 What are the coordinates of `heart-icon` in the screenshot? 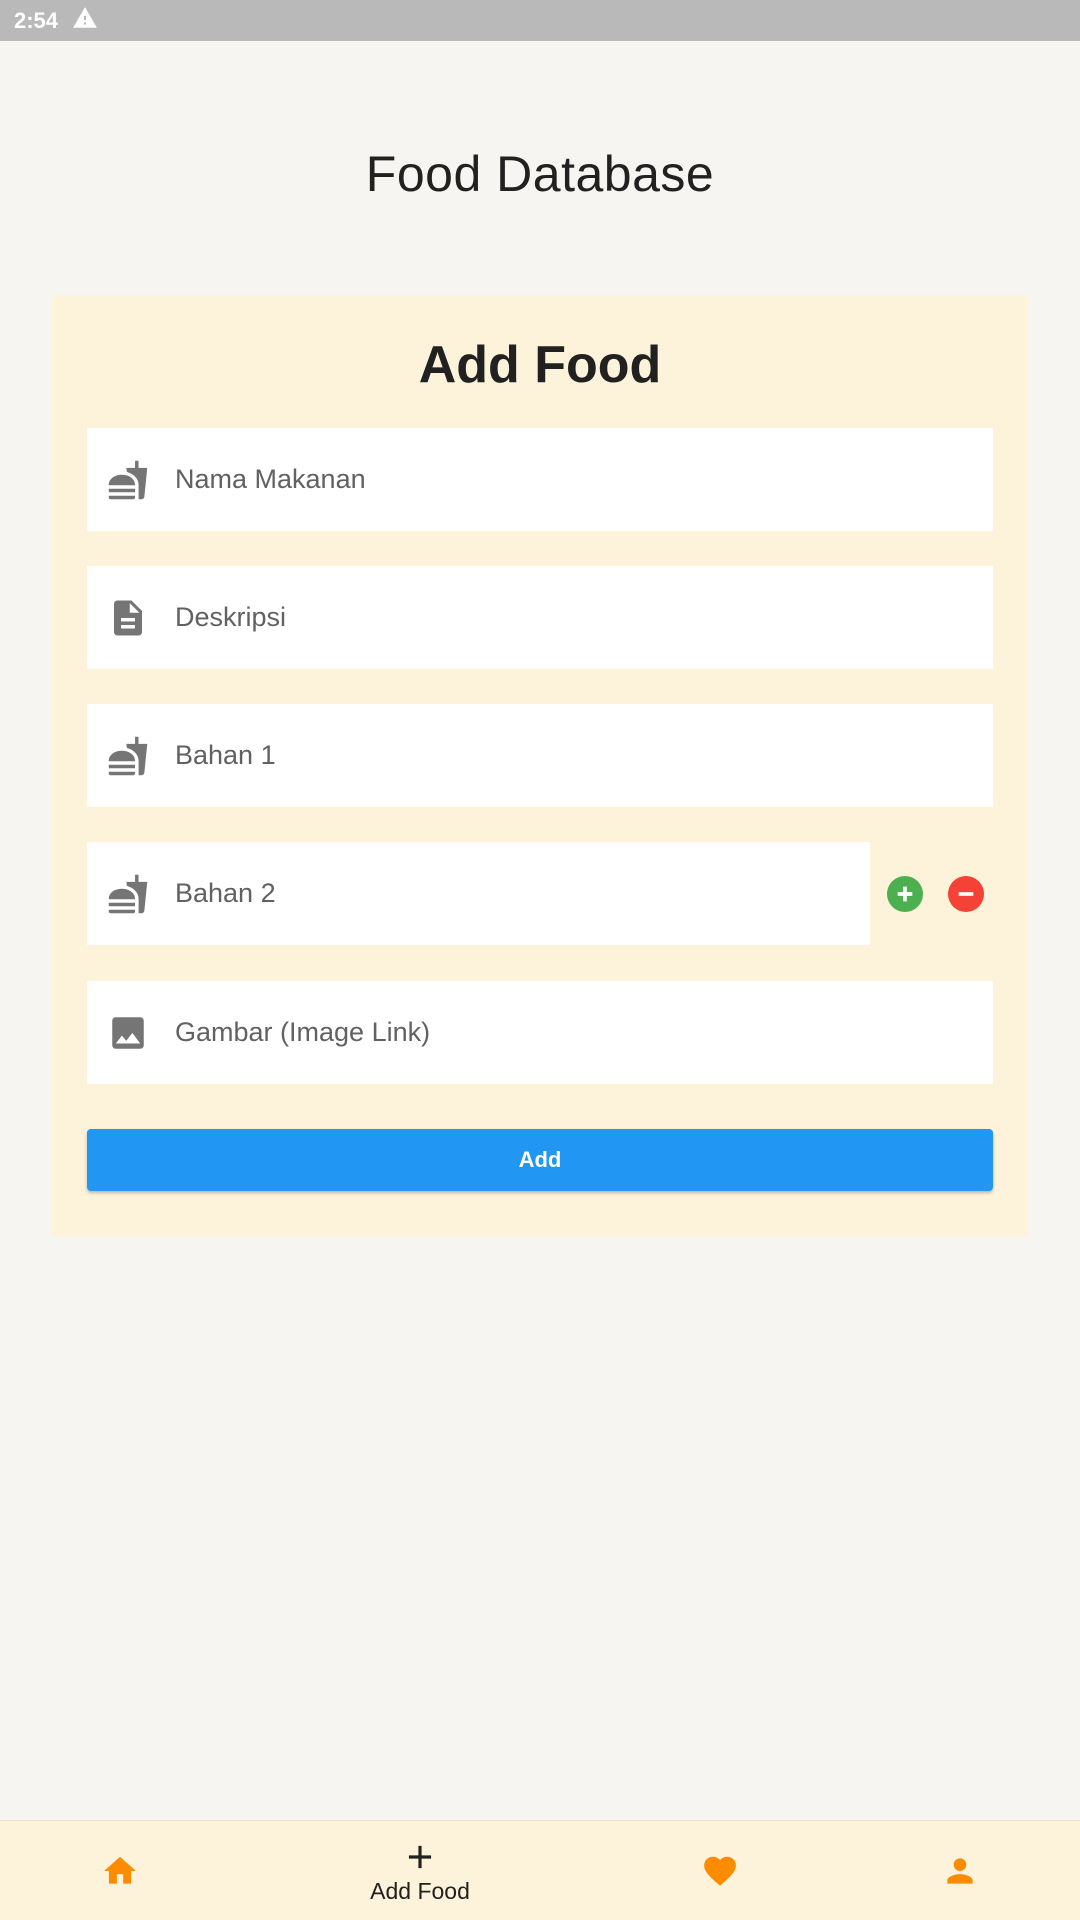 It's located at (720, 1871).